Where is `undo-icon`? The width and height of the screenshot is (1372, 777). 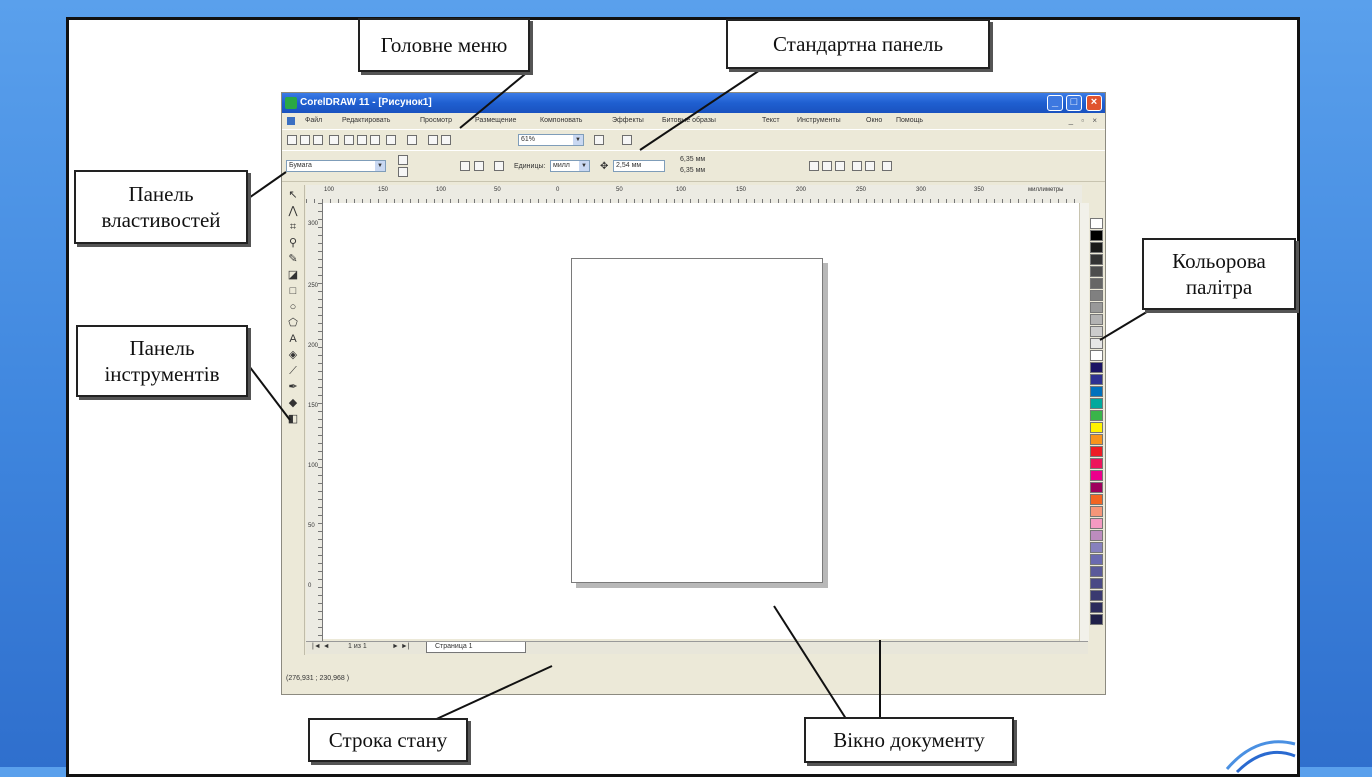
undo-icon is located at coordinates (391, 140).